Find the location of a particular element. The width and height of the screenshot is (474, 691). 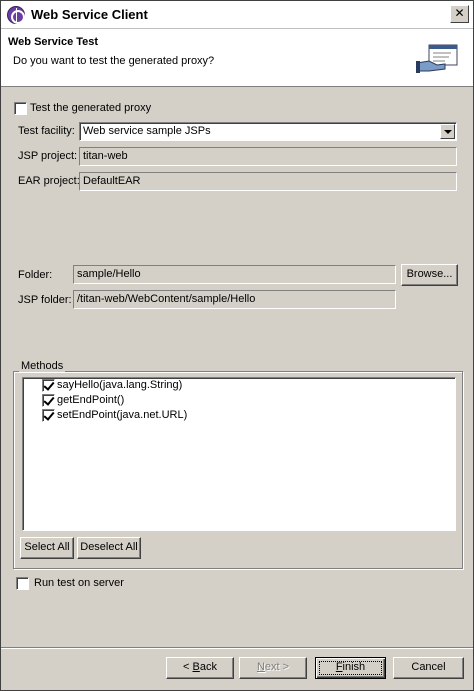

next-rest: ext > is located at coordinates (277, 667).